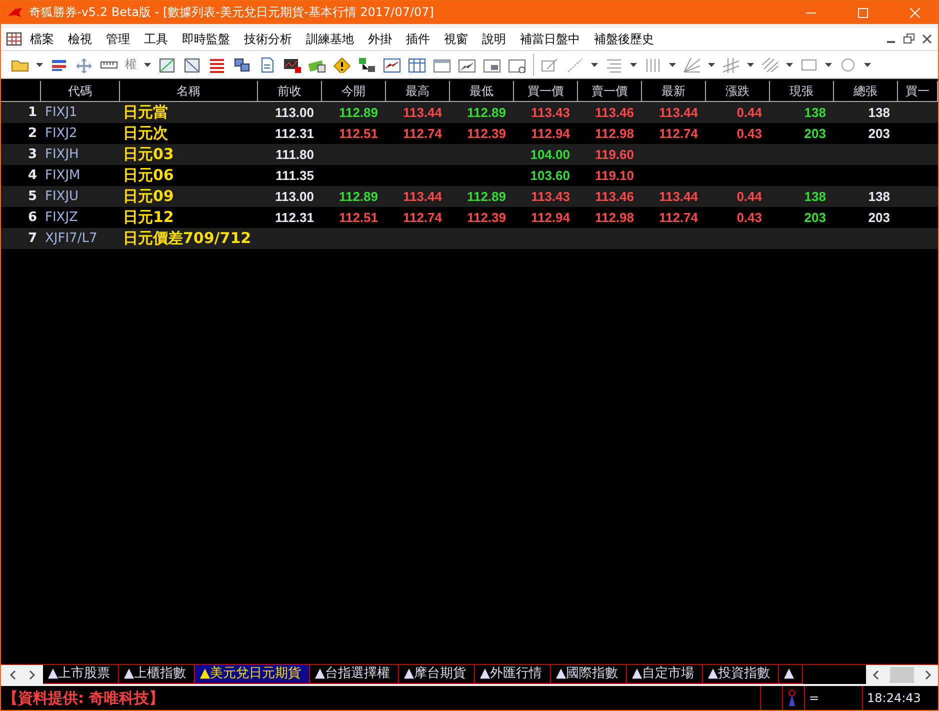  Describe the element at coordinates (14, 39) in the screenshot. I see `spreadsheet-icon` at that location.